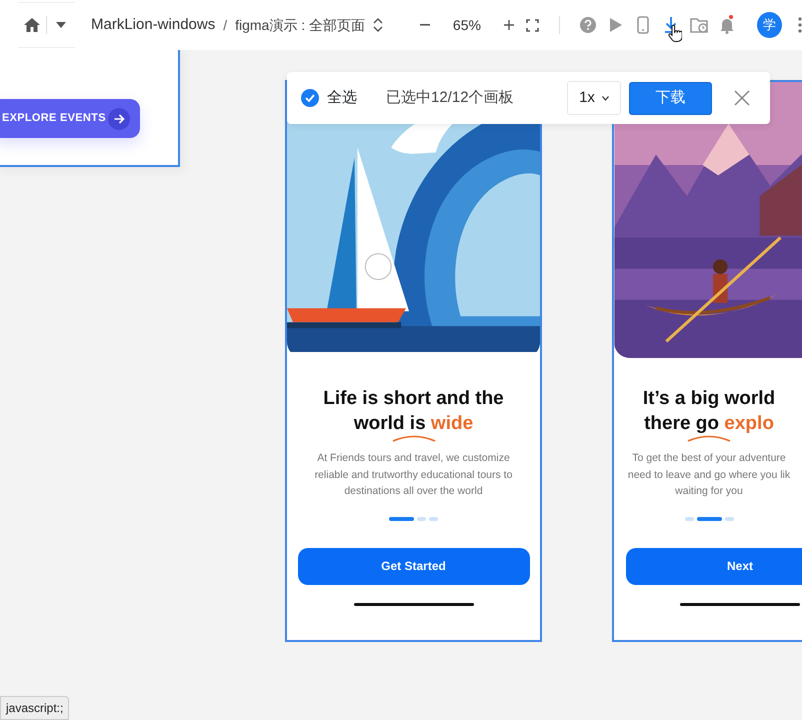  What do you see at coordinates (594, 98) in the screenshot?
I see `scale-select: 1x` at bounding box center [594, 98].